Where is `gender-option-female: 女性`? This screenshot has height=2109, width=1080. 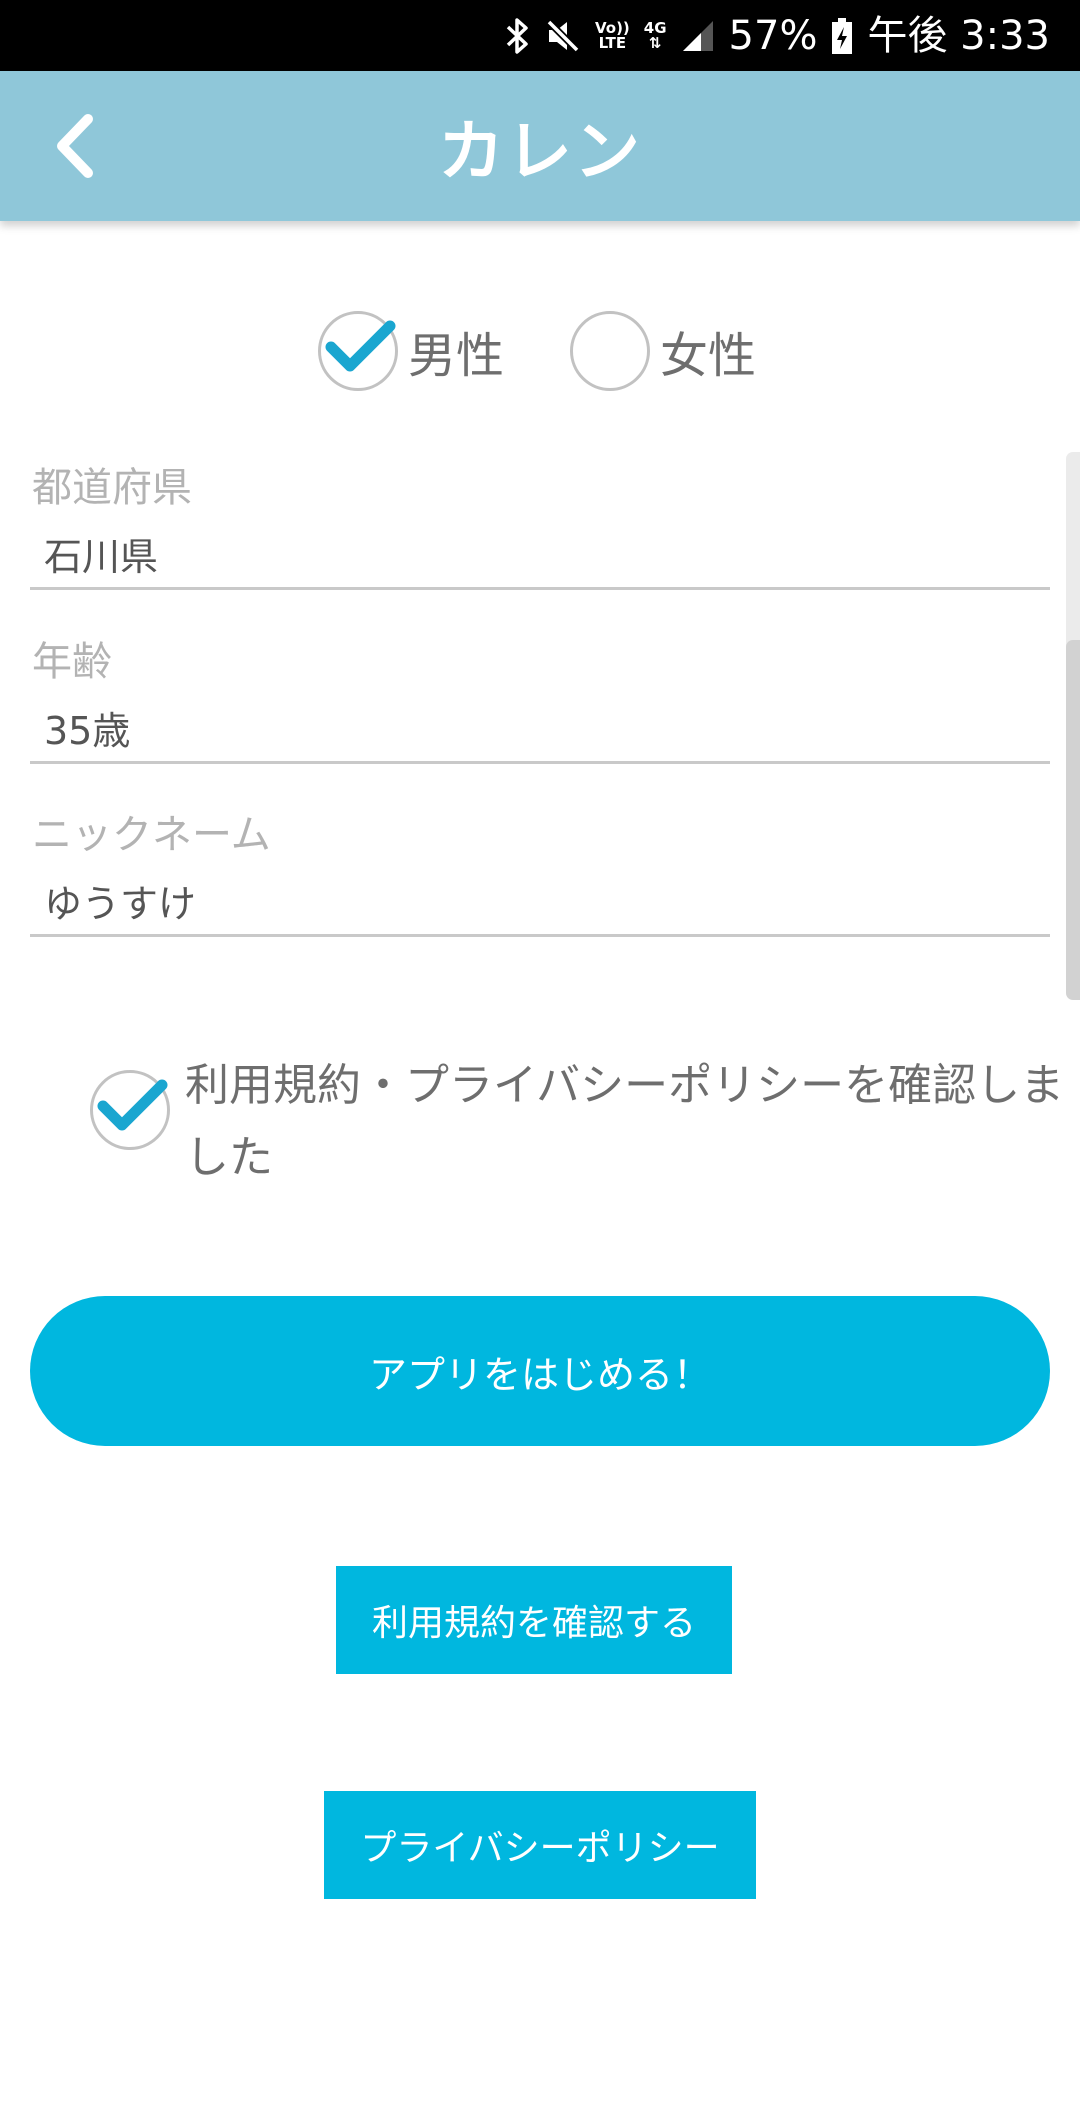
gender-option-female: 女性 is located at coordinates (663, 351).